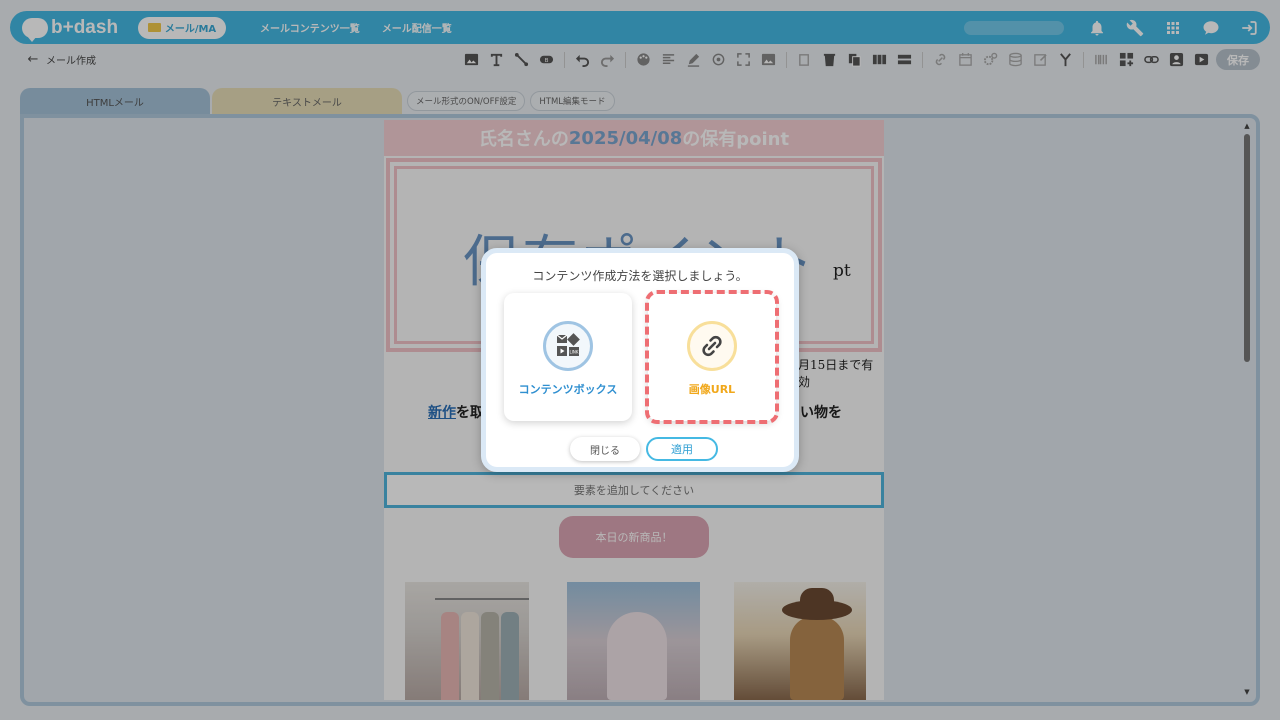  I want to click on svg-text: LINK, so click(573, 352).